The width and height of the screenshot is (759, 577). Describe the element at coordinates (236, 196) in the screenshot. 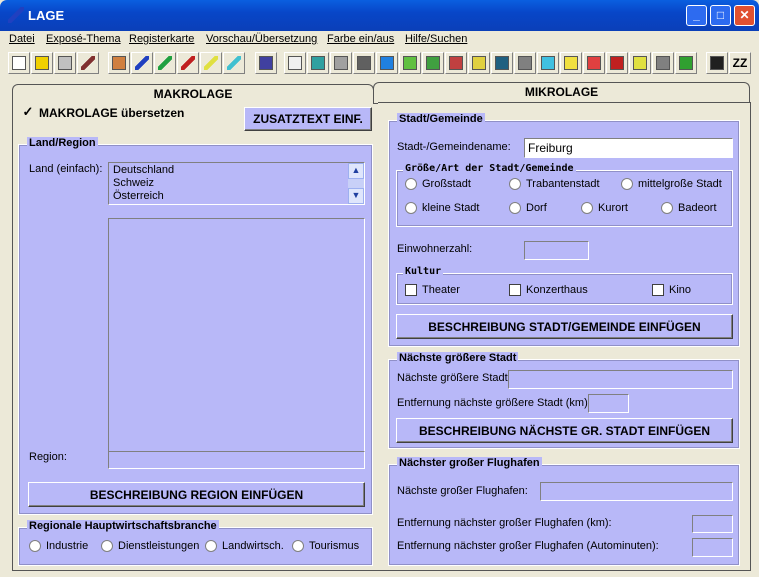

I see `list-item: Österreich` at that location.